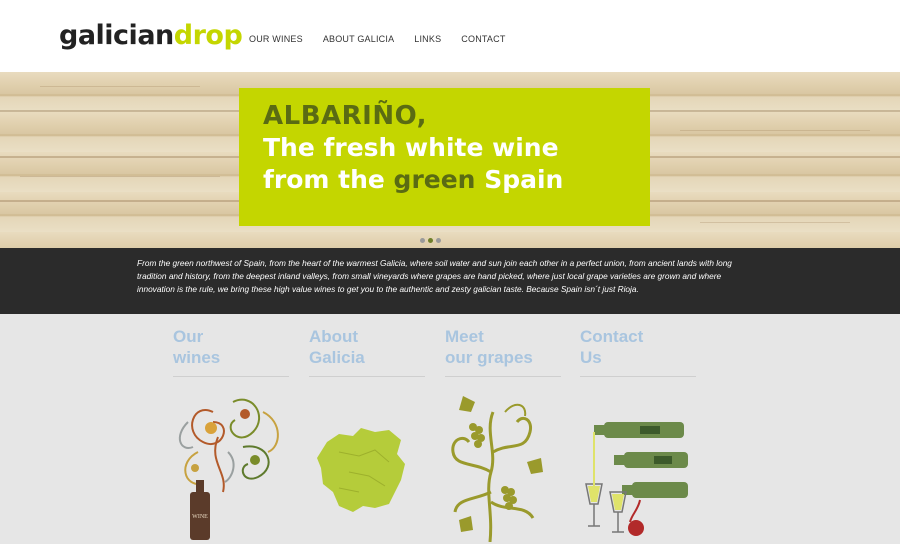  I want to click on heading-line2: Us, so click(591, 357).